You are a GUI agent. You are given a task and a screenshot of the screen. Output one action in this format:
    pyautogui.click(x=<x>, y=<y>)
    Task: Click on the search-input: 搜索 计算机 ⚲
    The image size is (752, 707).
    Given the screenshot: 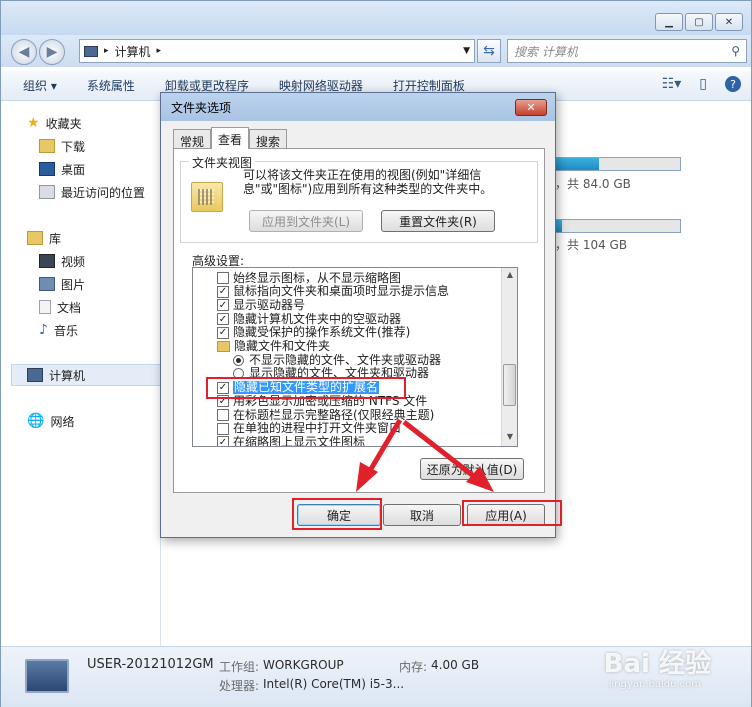 What is the action you would take?
    pyautogui.click(x=627, y=51)
    